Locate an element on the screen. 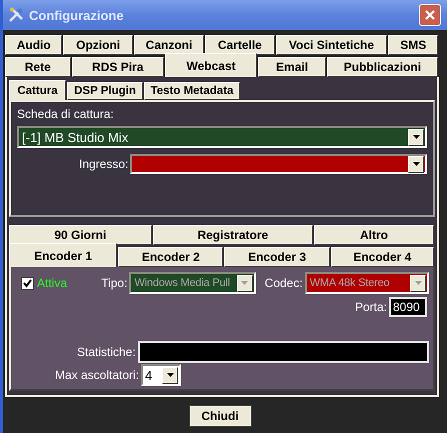 The height and width of the screenshot is (433, 447). close-dialog-button: Chiudi is located at coordinates (220, 416).